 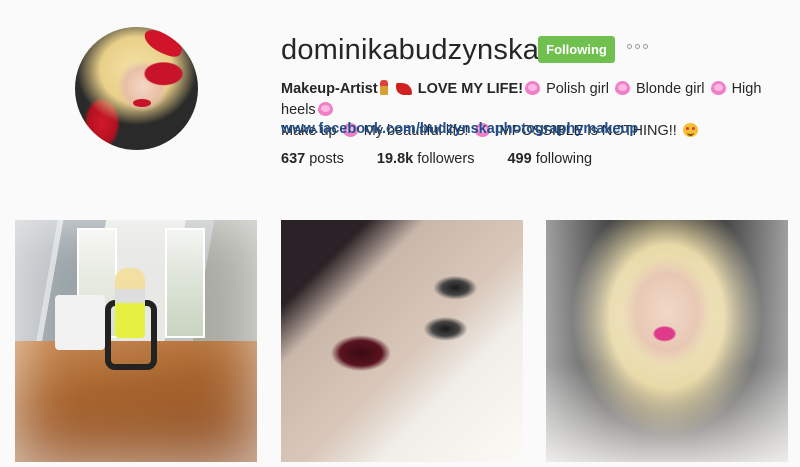 What do you see at coordinates (410, 50) in the screenshot?
I see `profile-username: dominikabudzynska` at bounding box center [410, 50].